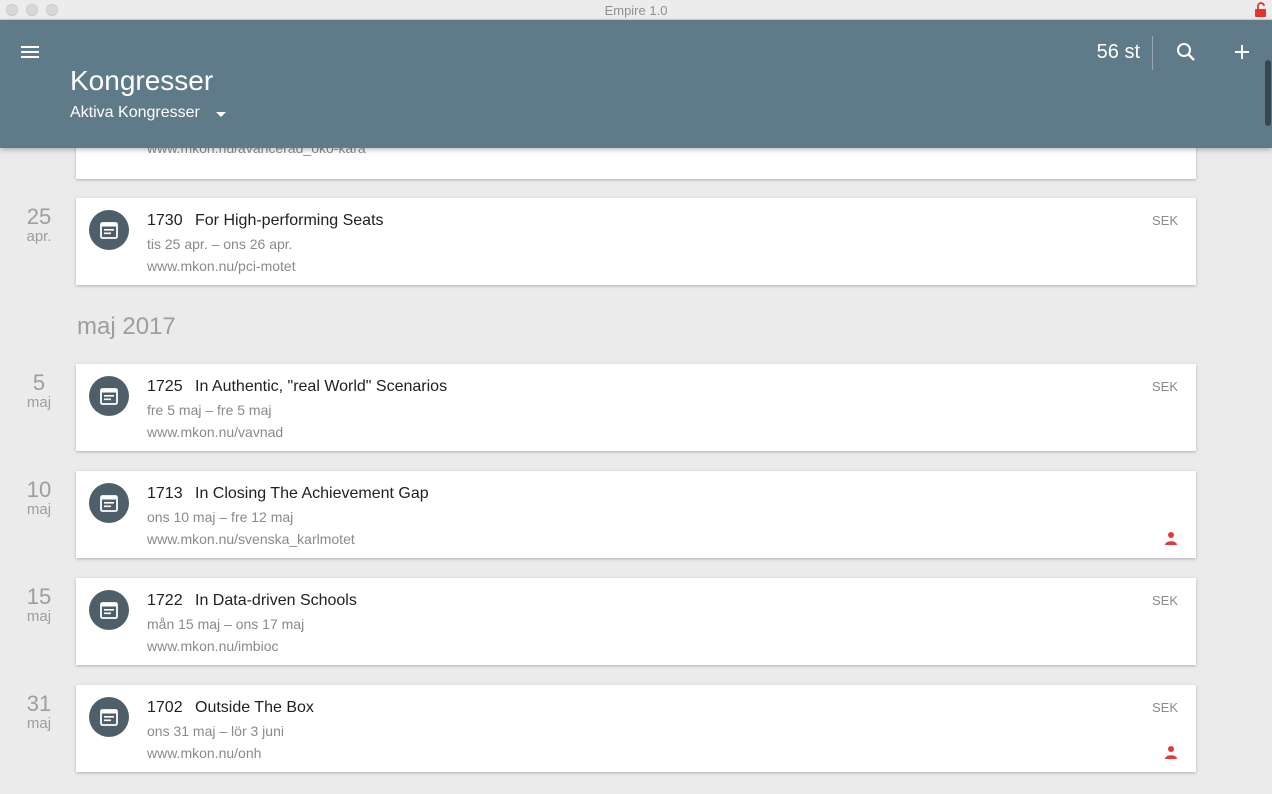  Describe the element at coordinates (226, 624) in the screenshot. I see `event-dates: mån 15 maj – ons 17 maj` at that location.